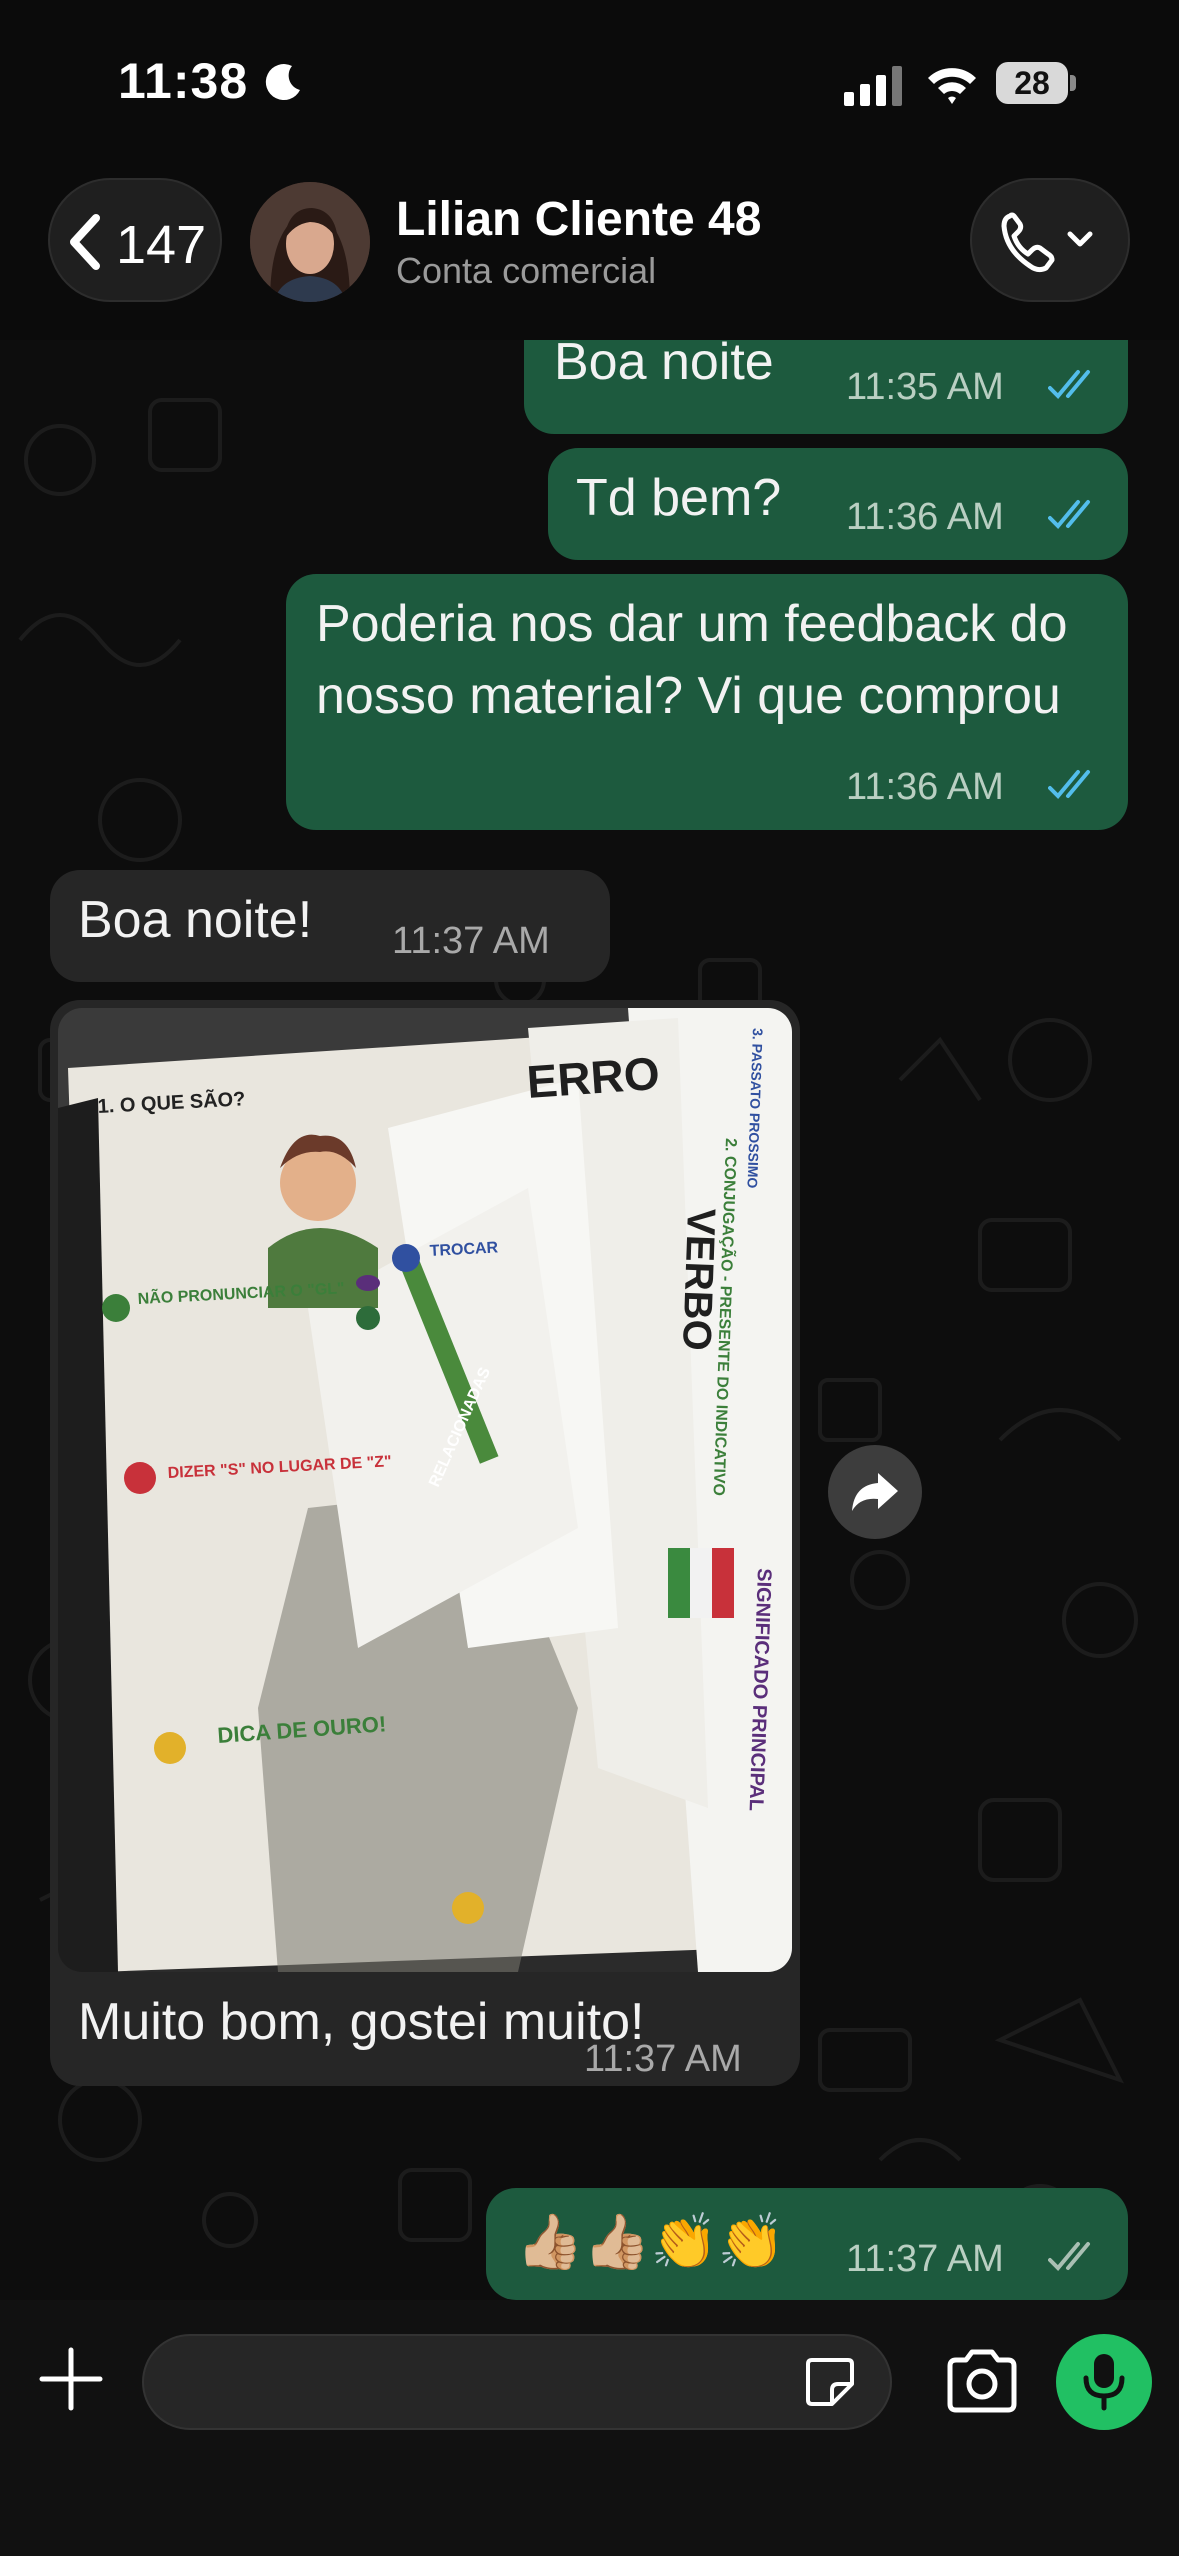 This screenshot has height=2556, width=1179. I want to click on forward-arrow-icon, so click(875, 1492).